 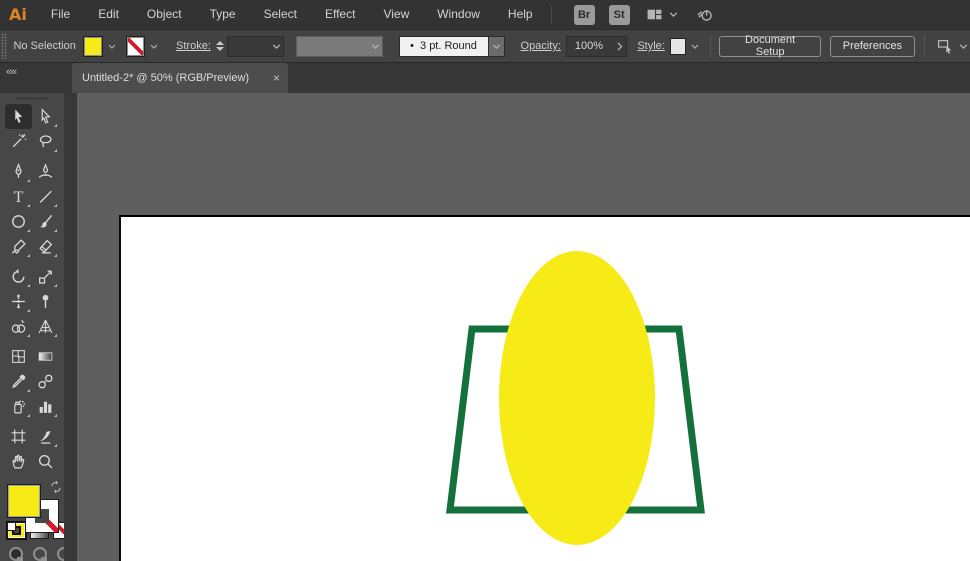 I want to click on tool-hand, so click(x=18, y=461).